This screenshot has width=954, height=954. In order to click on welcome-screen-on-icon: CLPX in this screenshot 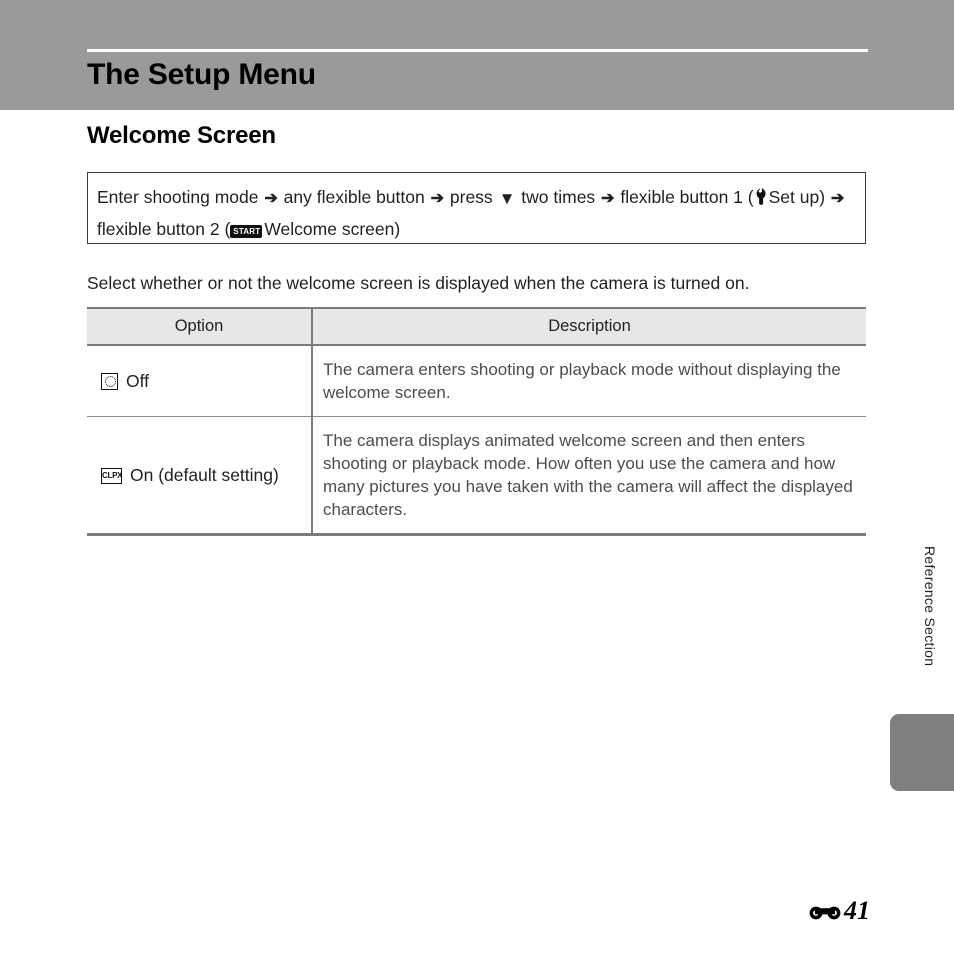, I will do `click(111, 475)`.